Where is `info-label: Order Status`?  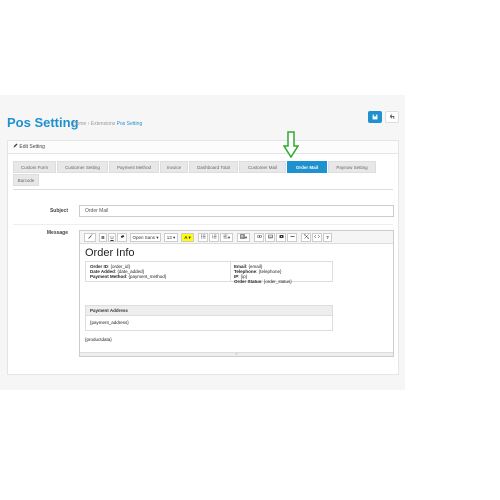
info-label: Order Status is located at coordinates (248, 281).